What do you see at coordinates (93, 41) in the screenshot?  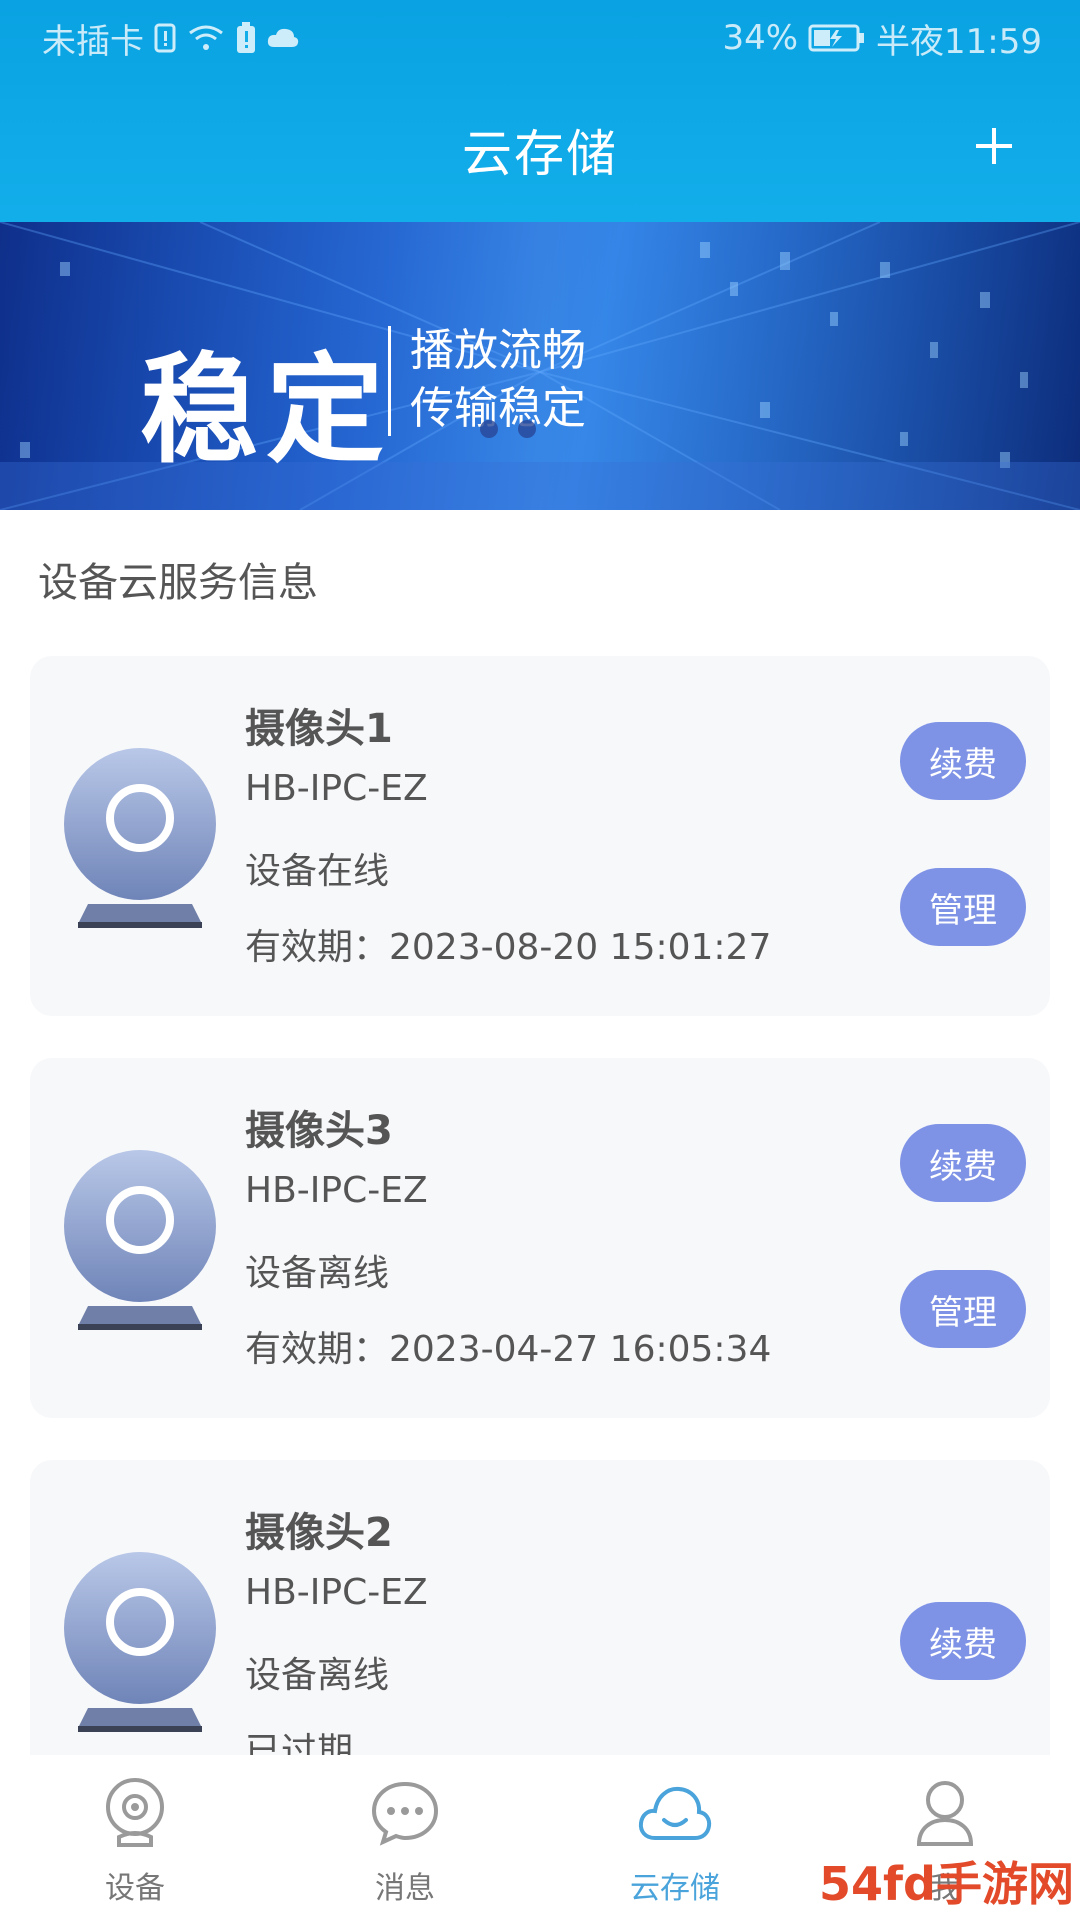 I see `carrier-label: 未插卡` at bounding box center [93, 41].